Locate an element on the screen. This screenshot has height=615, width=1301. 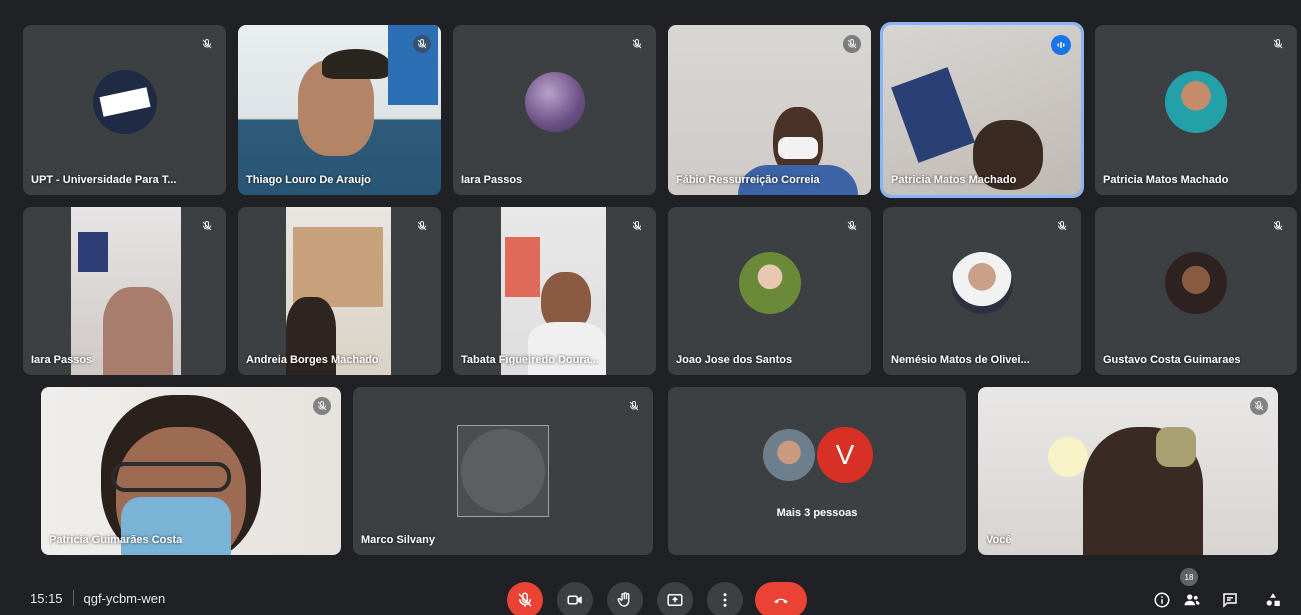
meeting-code: qgf-ycbm-wen is located at coordinates (124, 598).